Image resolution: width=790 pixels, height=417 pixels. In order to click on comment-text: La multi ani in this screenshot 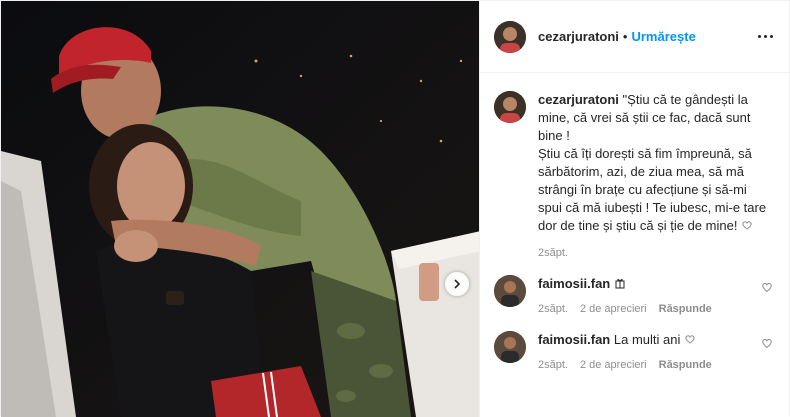, I will do `click(647, 339)`.